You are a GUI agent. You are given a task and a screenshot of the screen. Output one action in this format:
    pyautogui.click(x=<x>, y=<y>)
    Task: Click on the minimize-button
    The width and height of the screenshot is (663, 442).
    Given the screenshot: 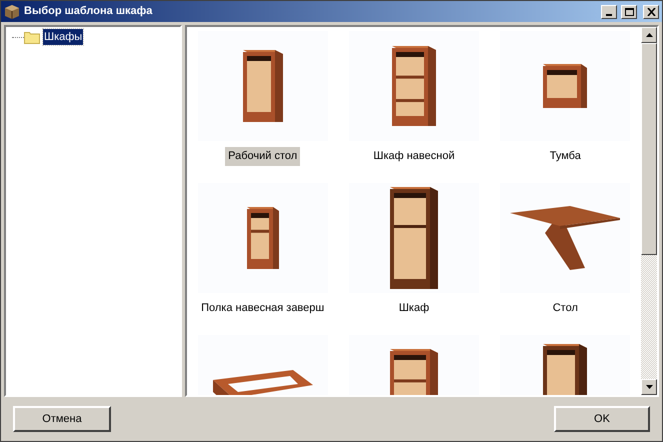 What is the action you would take?
    pyautogui.click(x=609, y=11)
    